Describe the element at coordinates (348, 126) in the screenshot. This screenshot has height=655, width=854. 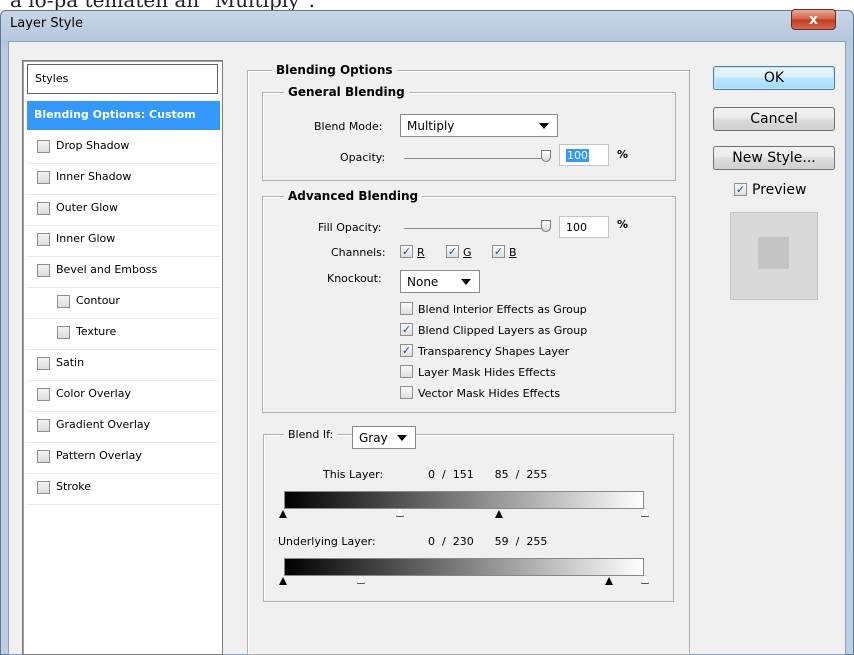
I see `blend-mode-label: Blend Mode:` at that location.